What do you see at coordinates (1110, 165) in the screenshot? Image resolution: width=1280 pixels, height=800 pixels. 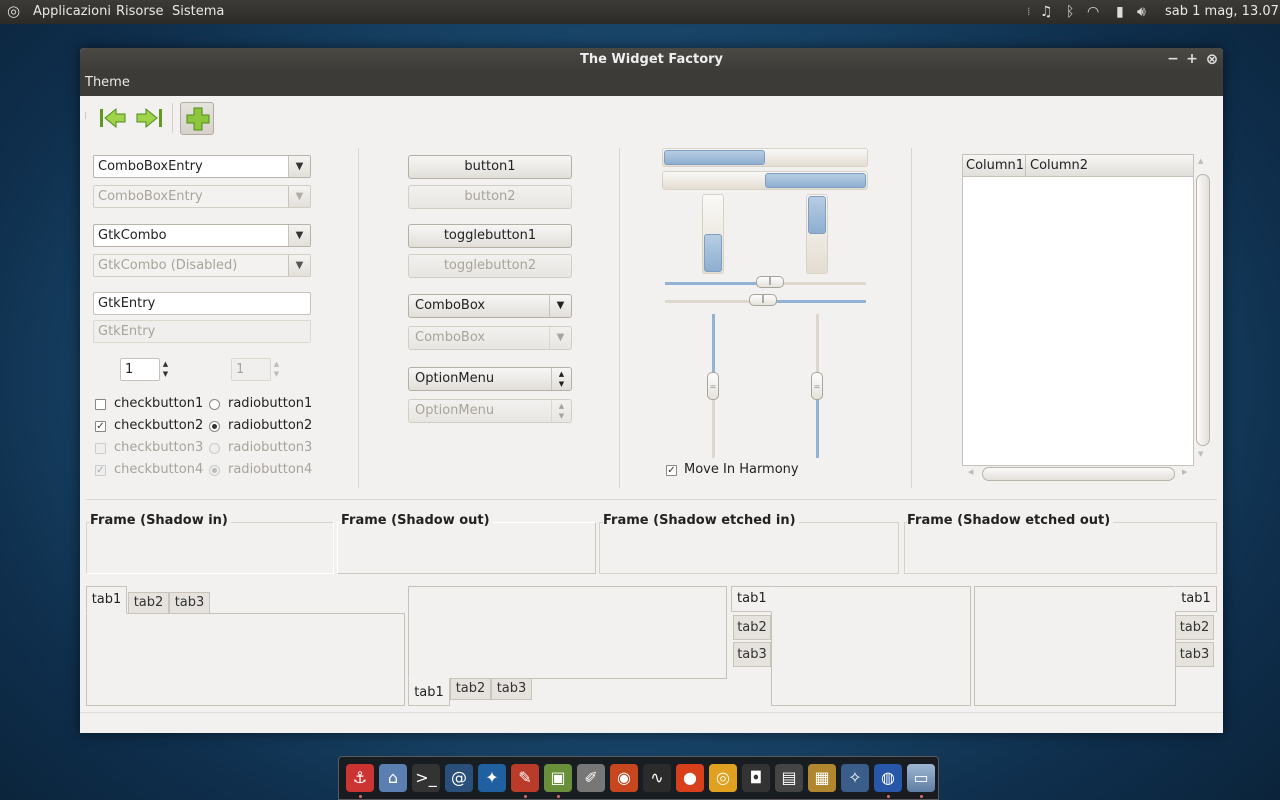 I see `column2-header: Column2` at bounding box center [1110, 165].